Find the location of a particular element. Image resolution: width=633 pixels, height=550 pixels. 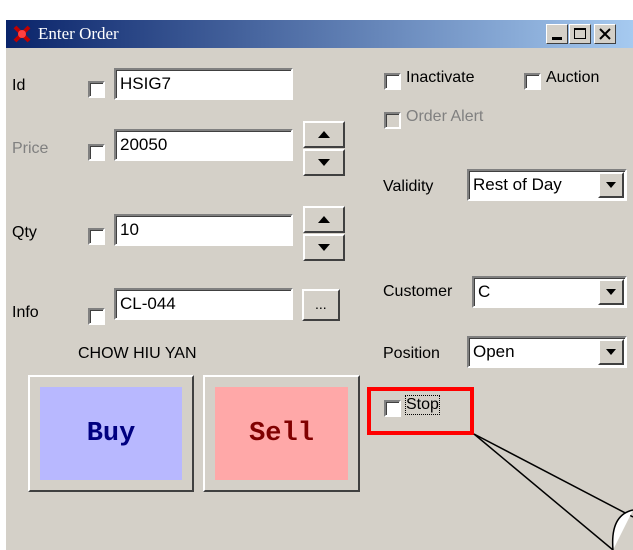

order-alert-checkbox is located at coordinates (392, 120).